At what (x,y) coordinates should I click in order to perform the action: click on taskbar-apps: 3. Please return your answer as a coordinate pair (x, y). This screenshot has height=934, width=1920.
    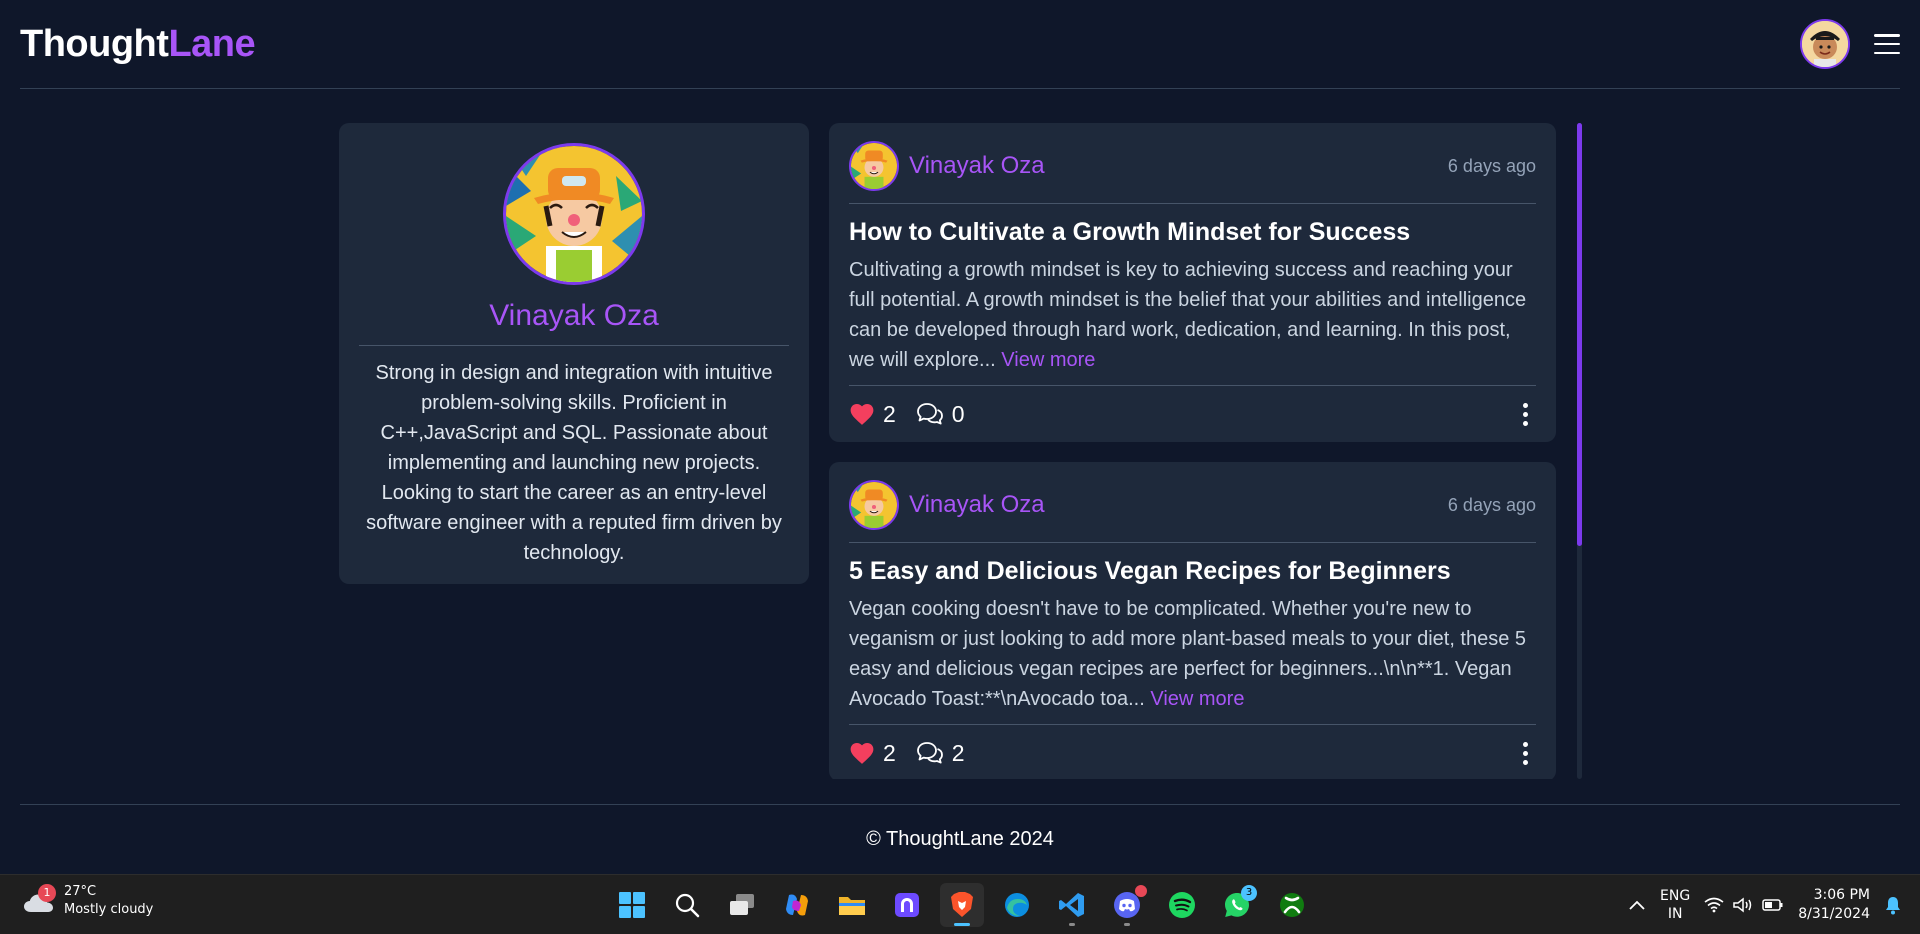
    Looking at the image, I should click on (962, 905).